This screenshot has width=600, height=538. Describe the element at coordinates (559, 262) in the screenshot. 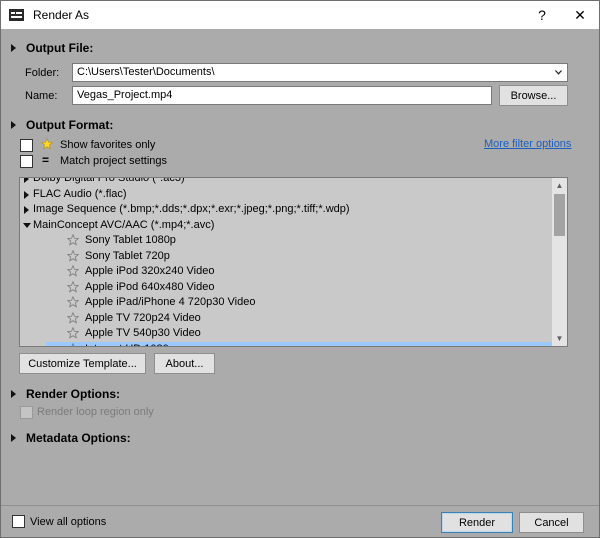

I see `list-scrollbar: ▲ ▼` at that location.